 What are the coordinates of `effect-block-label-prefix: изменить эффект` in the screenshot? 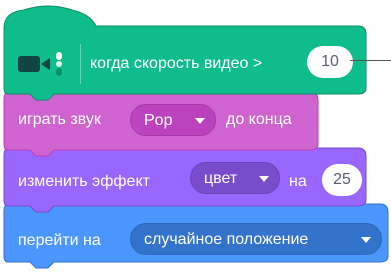 It's located at (84, 181).